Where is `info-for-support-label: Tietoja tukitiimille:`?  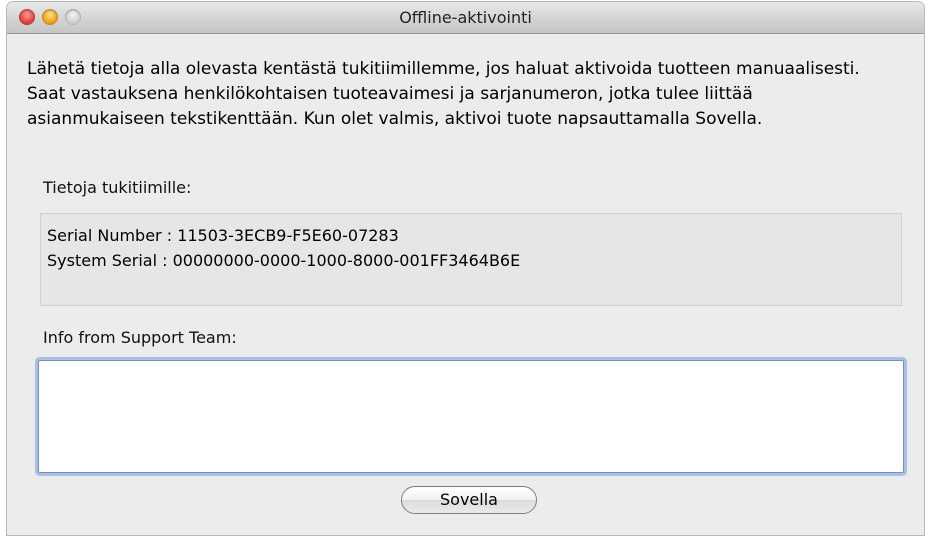
info-for-support-label: Tietoja tukitiimille: is located at coordinates (117, 187).